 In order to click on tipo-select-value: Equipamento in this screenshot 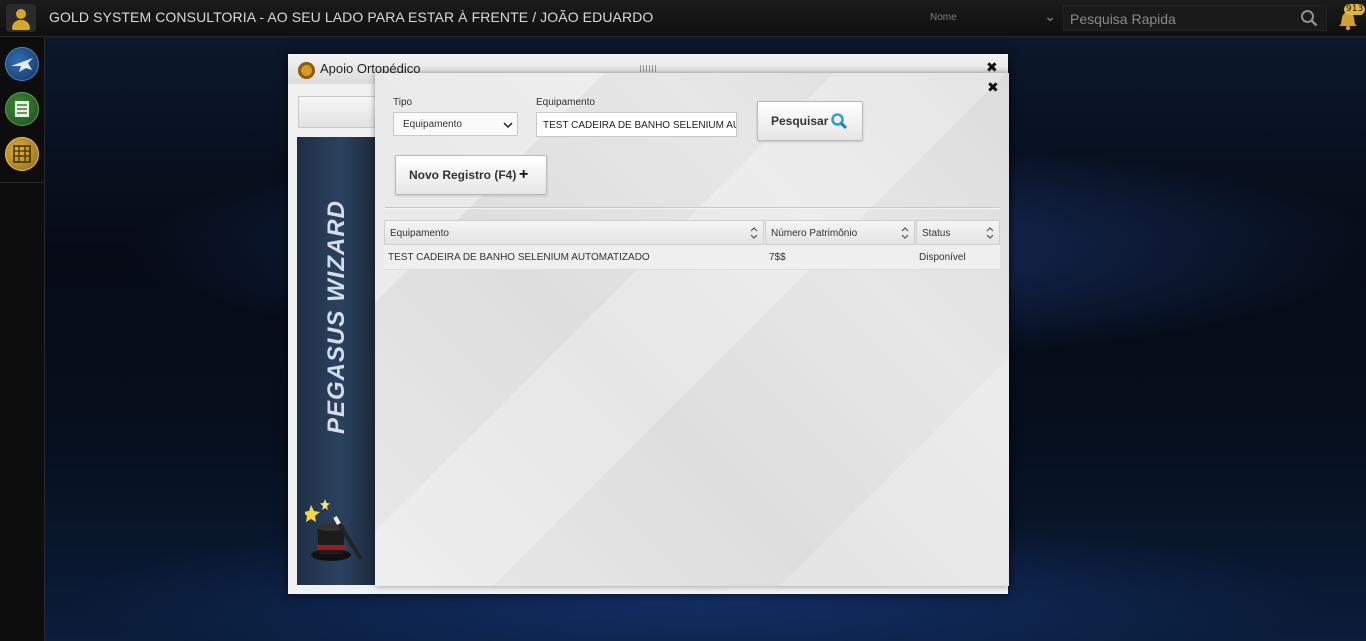, I will do `click(432, 124)`.